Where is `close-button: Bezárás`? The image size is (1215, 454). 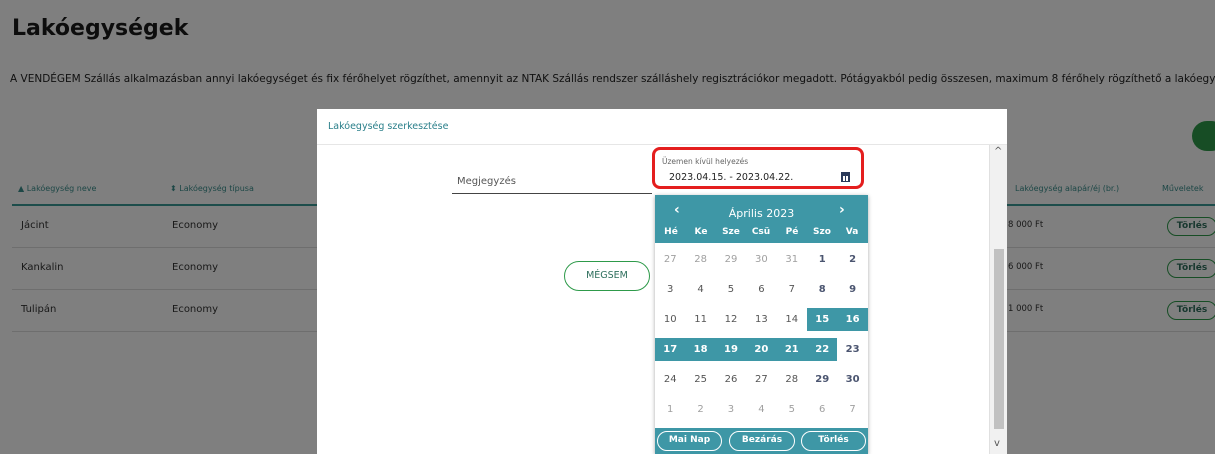 close-button: Bezárás is located at coordinates (762, 441).